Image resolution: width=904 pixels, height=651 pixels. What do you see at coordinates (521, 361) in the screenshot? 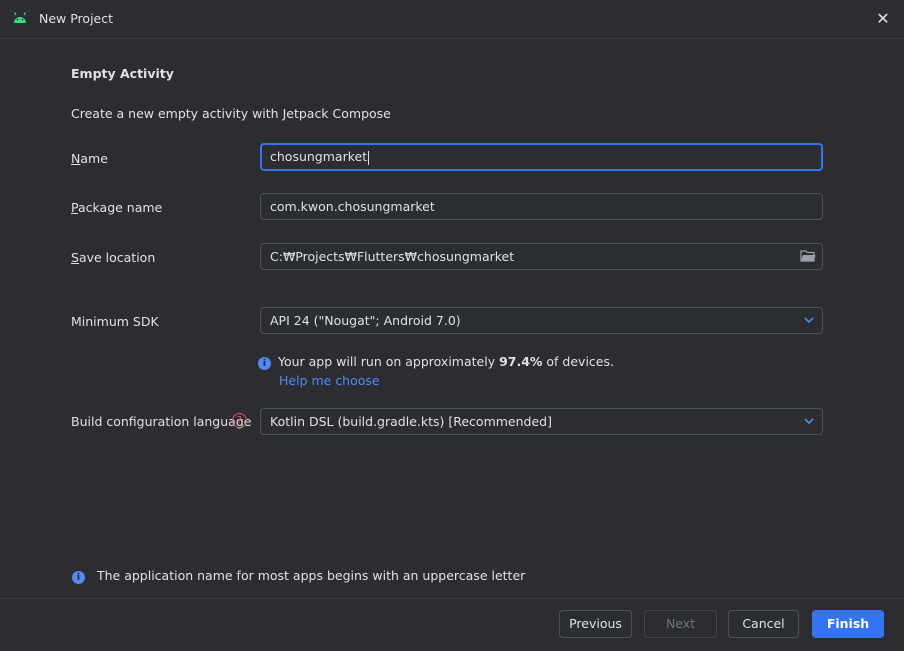
I see `sdk-coverage-percent: 97.4%` at bounding box center [521, 361].